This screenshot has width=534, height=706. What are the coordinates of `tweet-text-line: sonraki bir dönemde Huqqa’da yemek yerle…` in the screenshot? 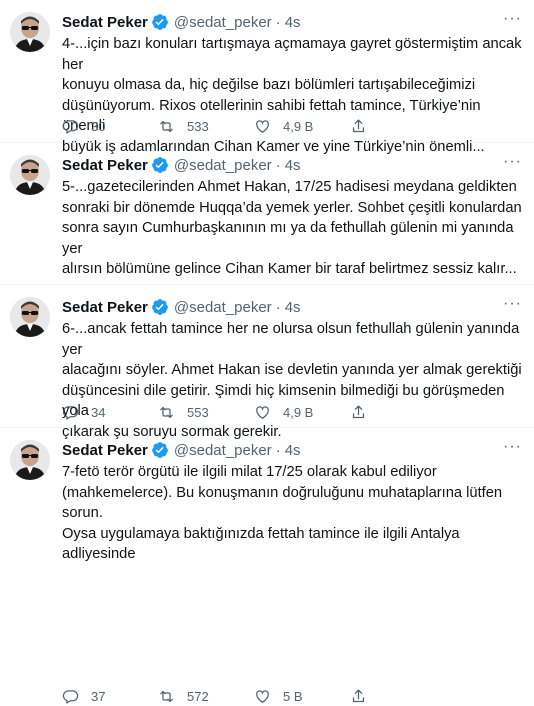 It's located at (292, 207).